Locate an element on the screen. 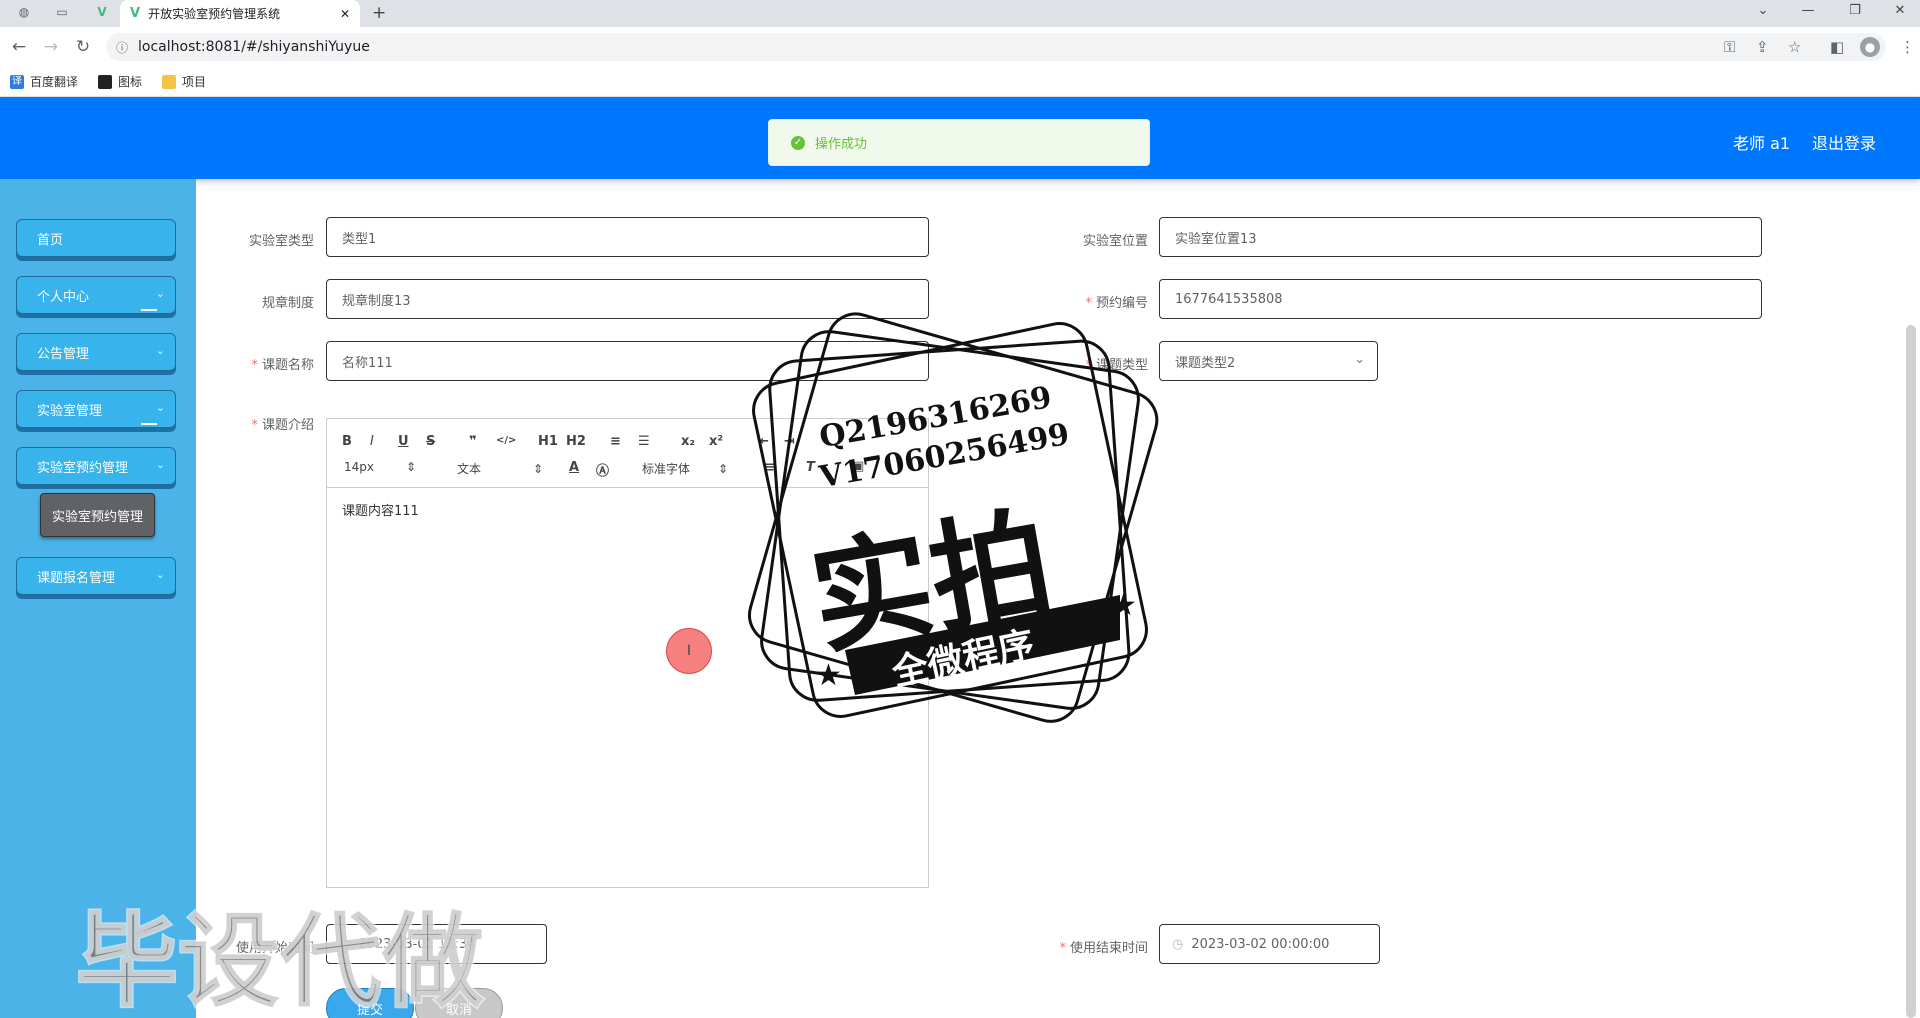 This screenshot has width=1920, height=1018. ordered-list-icon: ≡ is located at coordinates (615, 441).